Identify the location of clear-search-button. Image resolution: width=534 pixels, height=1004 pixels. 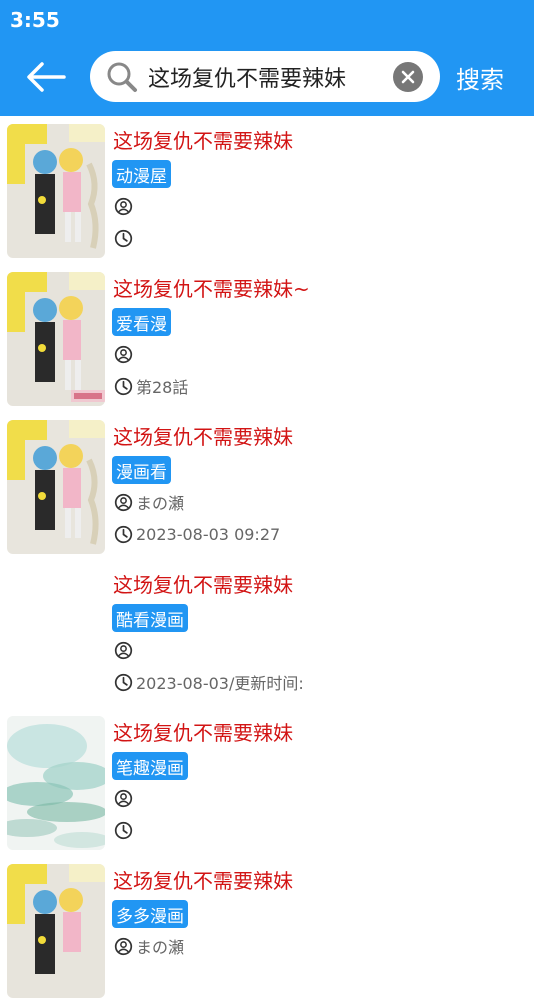
(408, 77).